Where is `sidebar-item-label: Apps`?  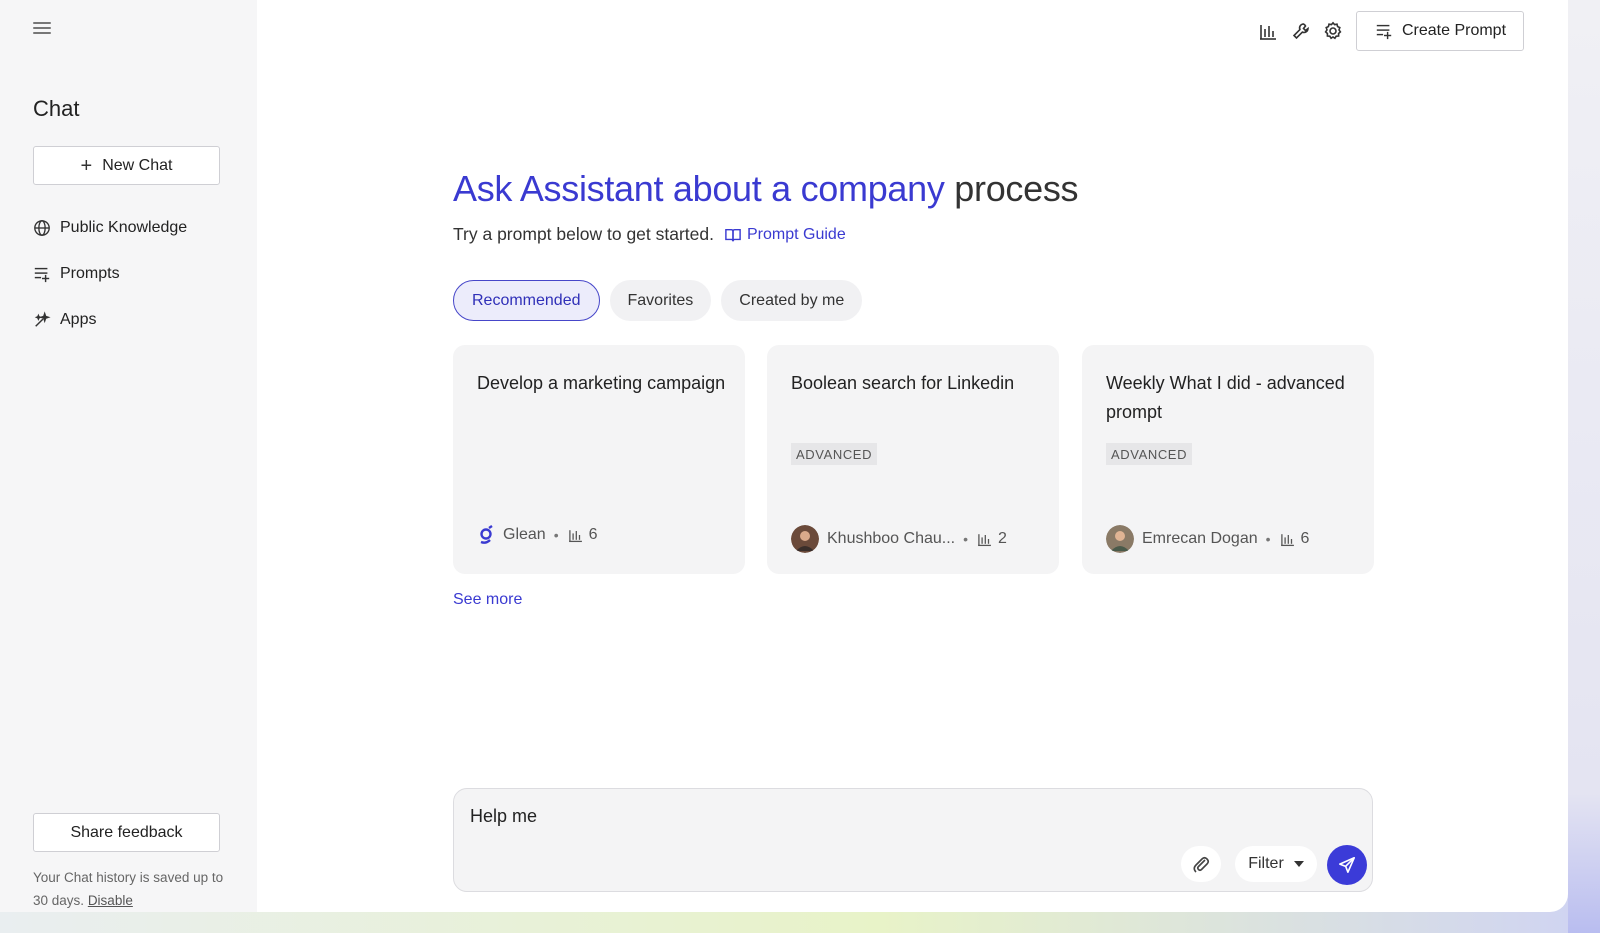 sidebar-item-label: Apps is located at coordinates (78, 319).